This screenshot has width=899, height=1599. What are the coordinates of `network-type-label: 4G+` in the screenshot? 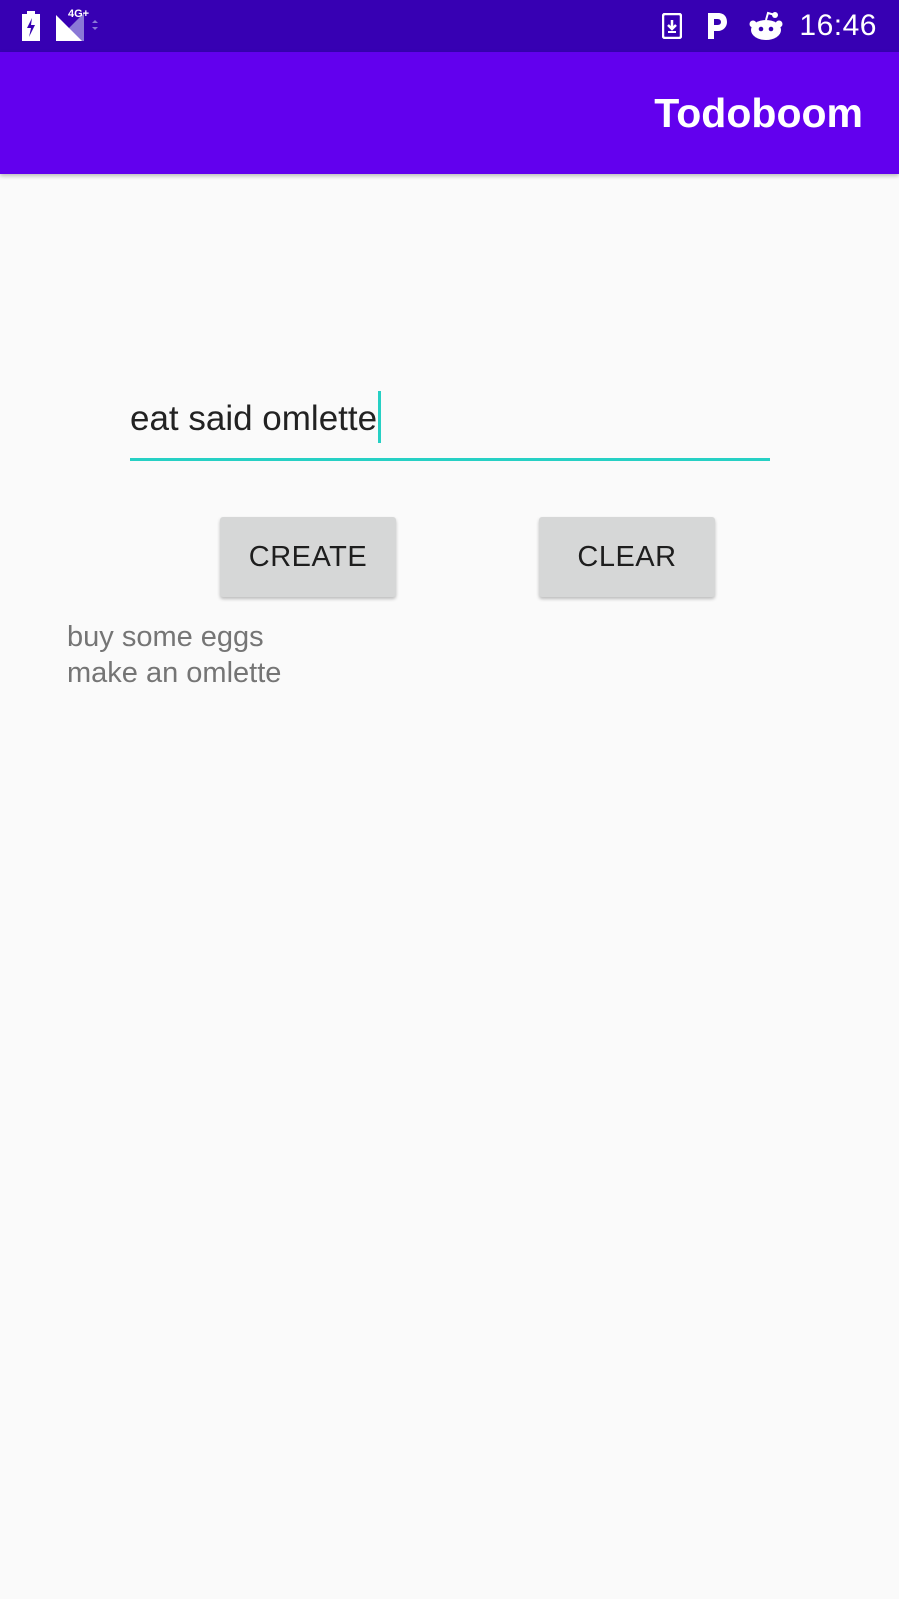 It's located at (79, 14).